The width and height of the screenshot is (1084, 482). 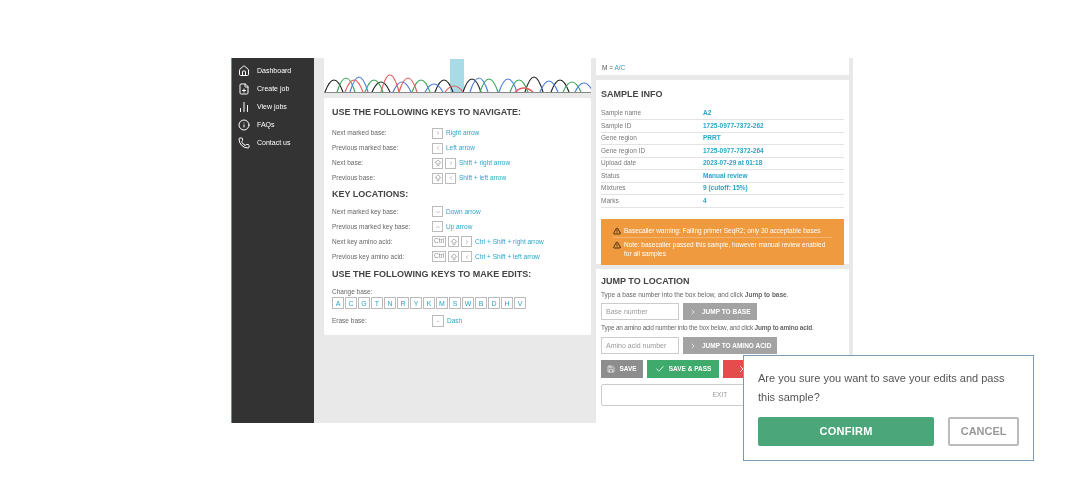 I want to click on section-title: SAMPLE INFO, so click(x=632, y=94).